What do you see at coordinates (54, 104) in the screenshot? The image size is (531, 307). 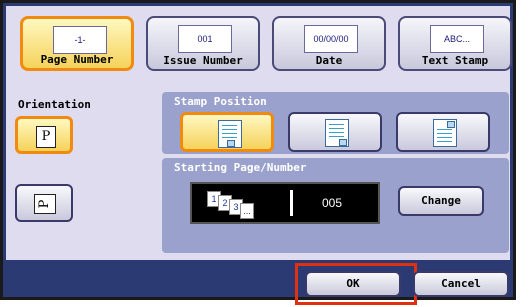 I see `orientation-label: Orientation` at bounding box center [54, 104].